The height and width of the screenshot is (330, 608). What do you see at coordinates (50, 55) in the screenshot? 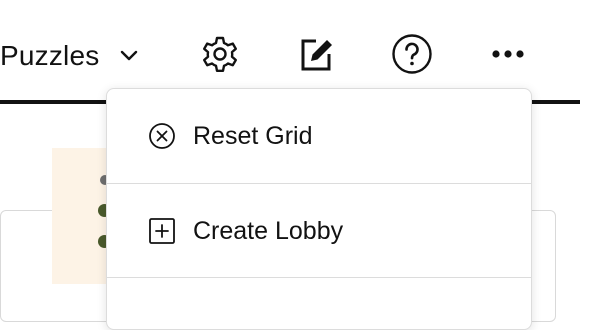
I see `puzzles-menu-label: Puzzles` at bounding box center [50, 55].